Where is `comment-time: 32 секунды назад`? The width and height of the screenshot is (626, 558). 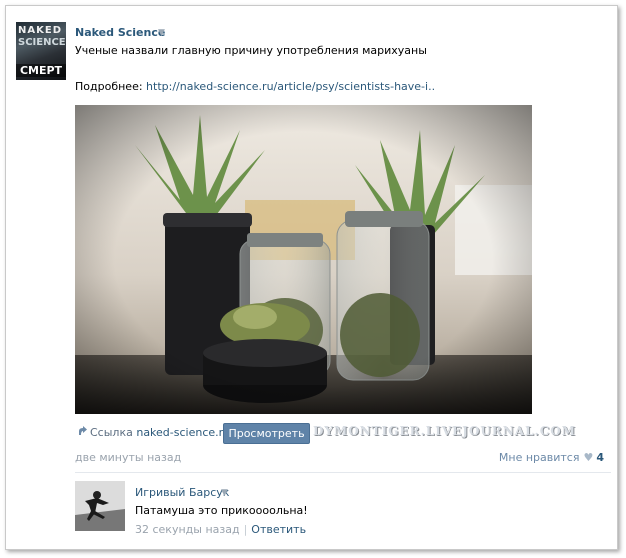
comment-time: 32 секунды назад is located at coordinates (187, 529).